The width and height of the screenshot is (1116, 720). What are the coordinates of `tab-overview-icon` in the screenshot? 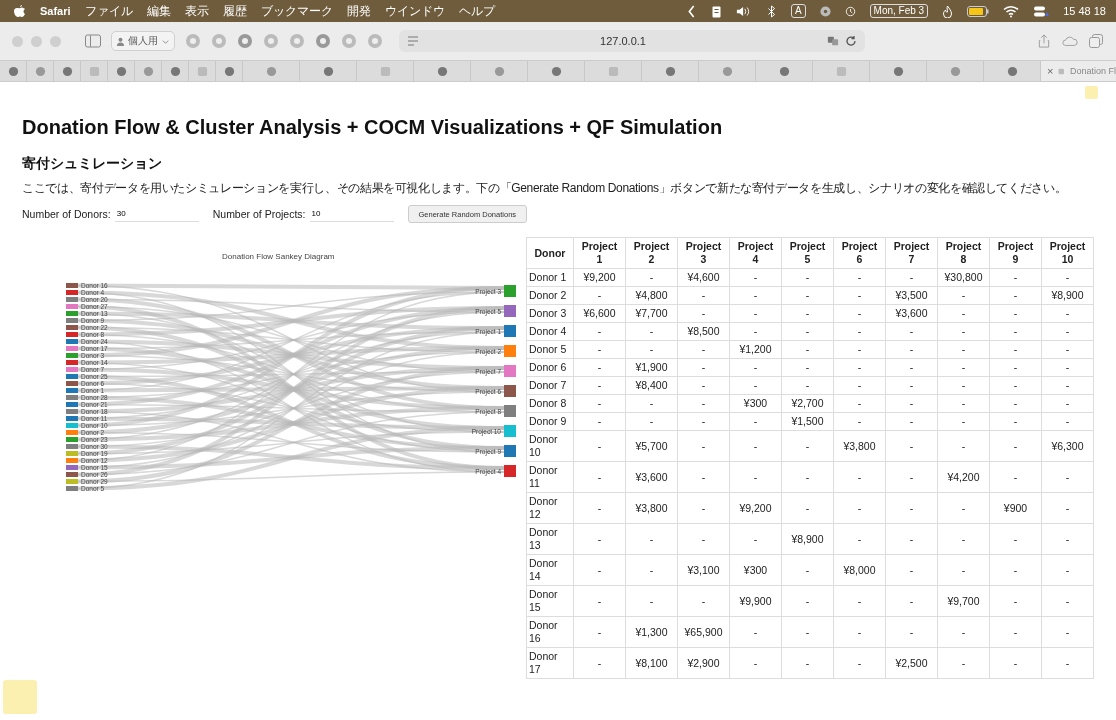 It's located at (1096, 41).